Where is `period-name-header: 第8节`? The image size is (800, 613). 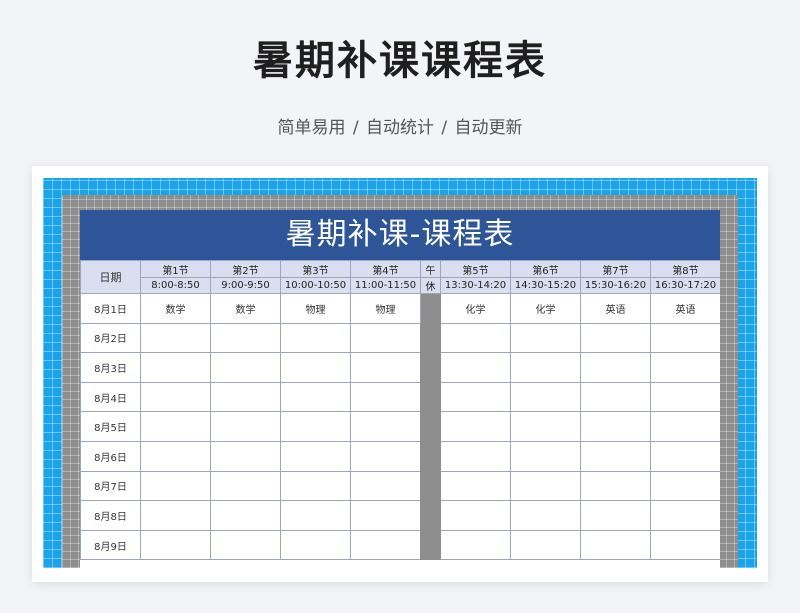 period-name-header: 第8节 is located at coordinates (685, 269).